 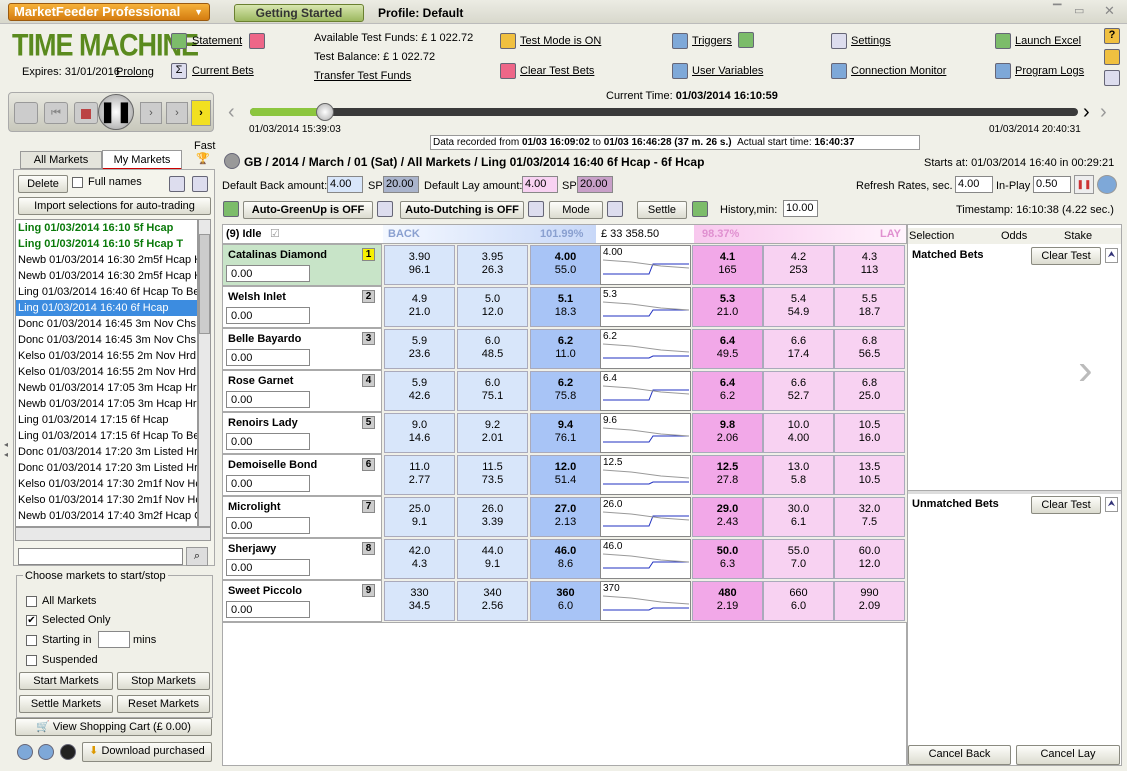 What do you see at coordinates (106, 436) in the screenshot?
I see `market-list-item: Ling 01/03/2014 17:15 6f Hcap To Be` at bounding box center [106, 436].